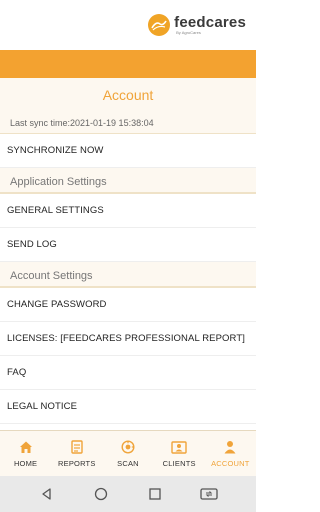 This screenshot has width=320, height=512. What do you see at coordinates (128, 151) in the screenshot?
I see `synchronize-now-button: SYNCHRONIZE NOW` at bounding box center [128, 151].